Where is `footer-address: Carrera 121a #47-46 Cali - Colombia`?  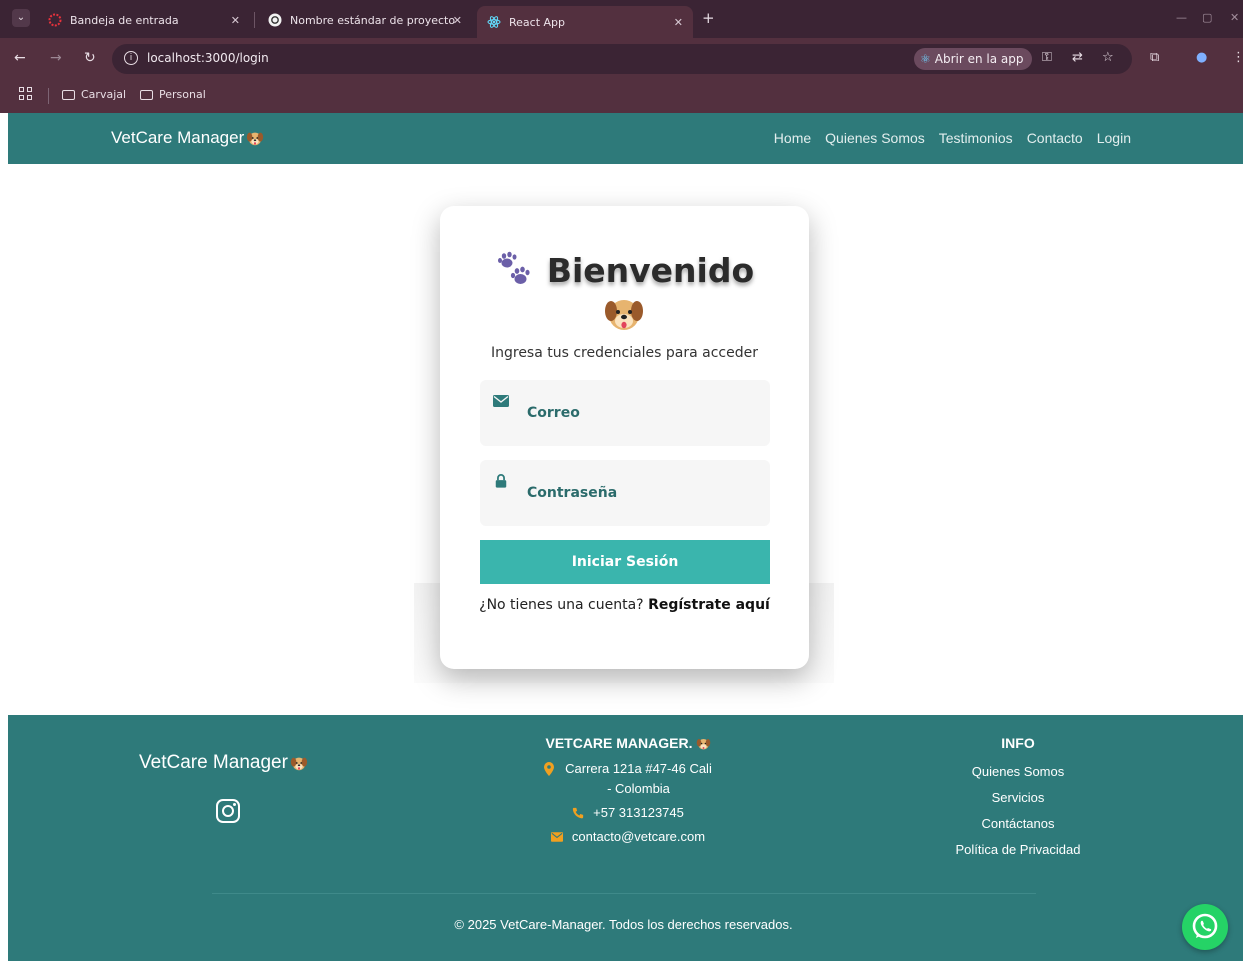 footer-address: Carrera 121a #47-46 Cali - Colombia is located at coordinates (628, 779).